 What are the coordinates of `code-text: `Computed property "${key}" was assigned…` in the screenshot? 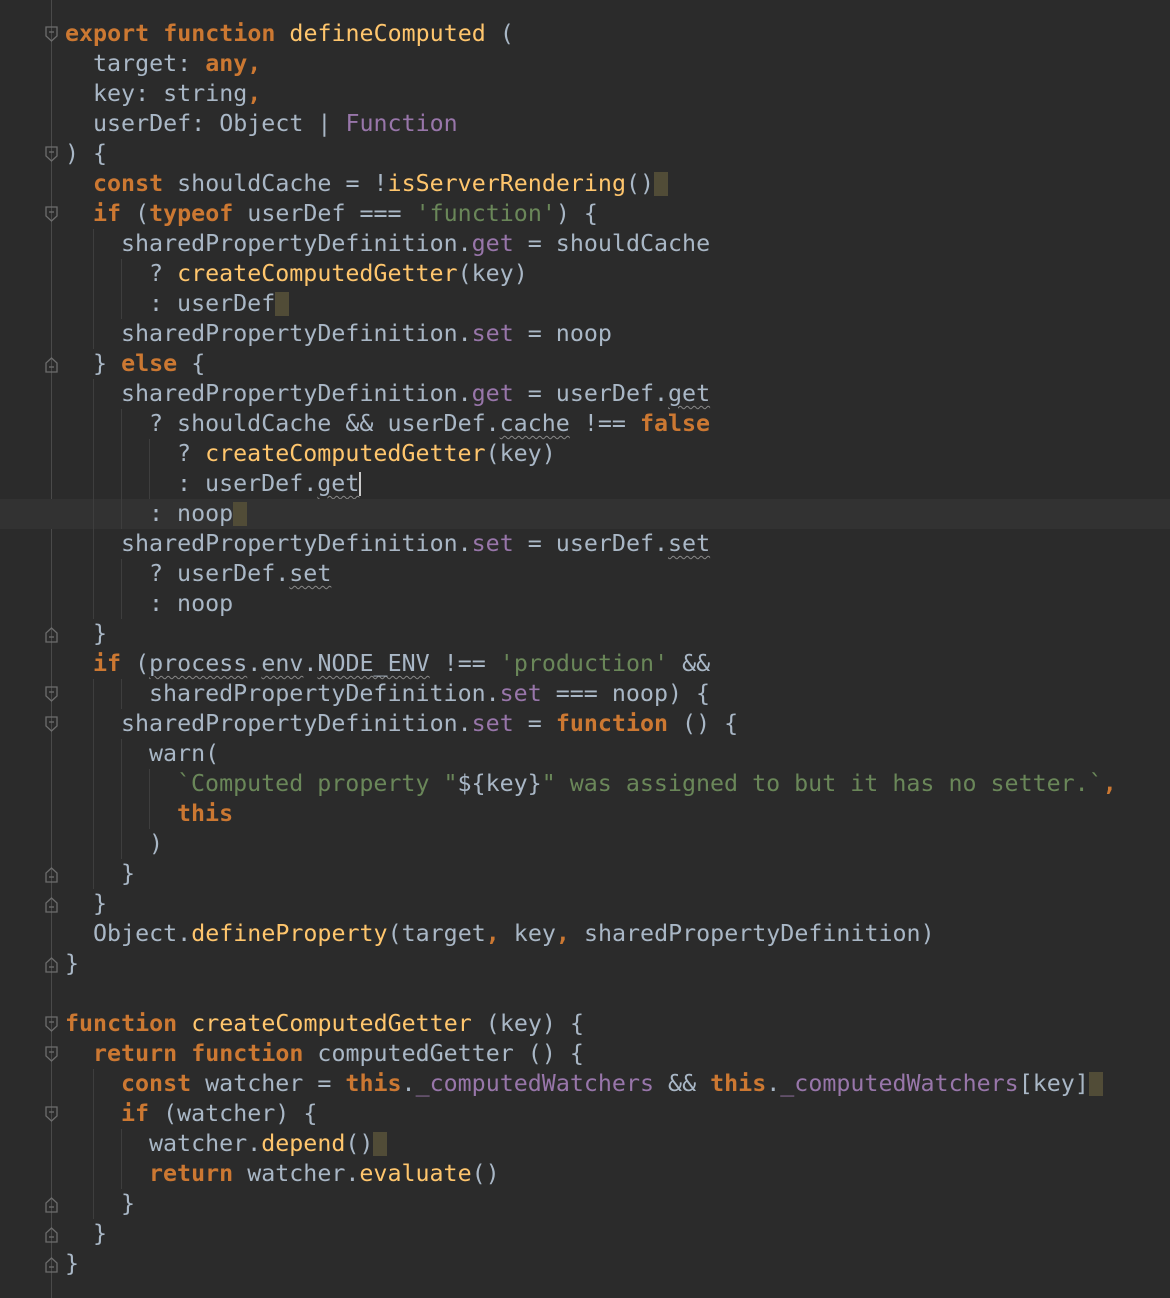 It's located at (647, 784).